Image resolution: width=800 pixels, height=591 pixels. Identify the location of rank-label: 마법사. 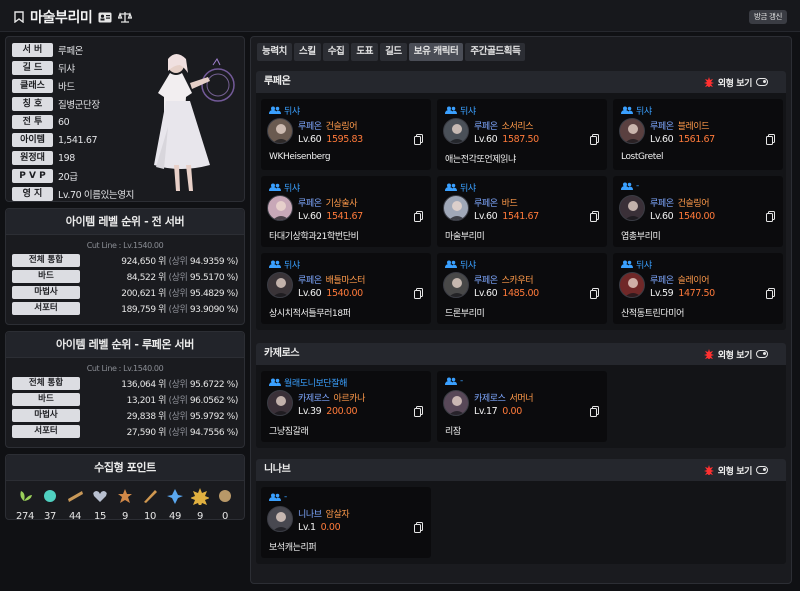
(46, 292).